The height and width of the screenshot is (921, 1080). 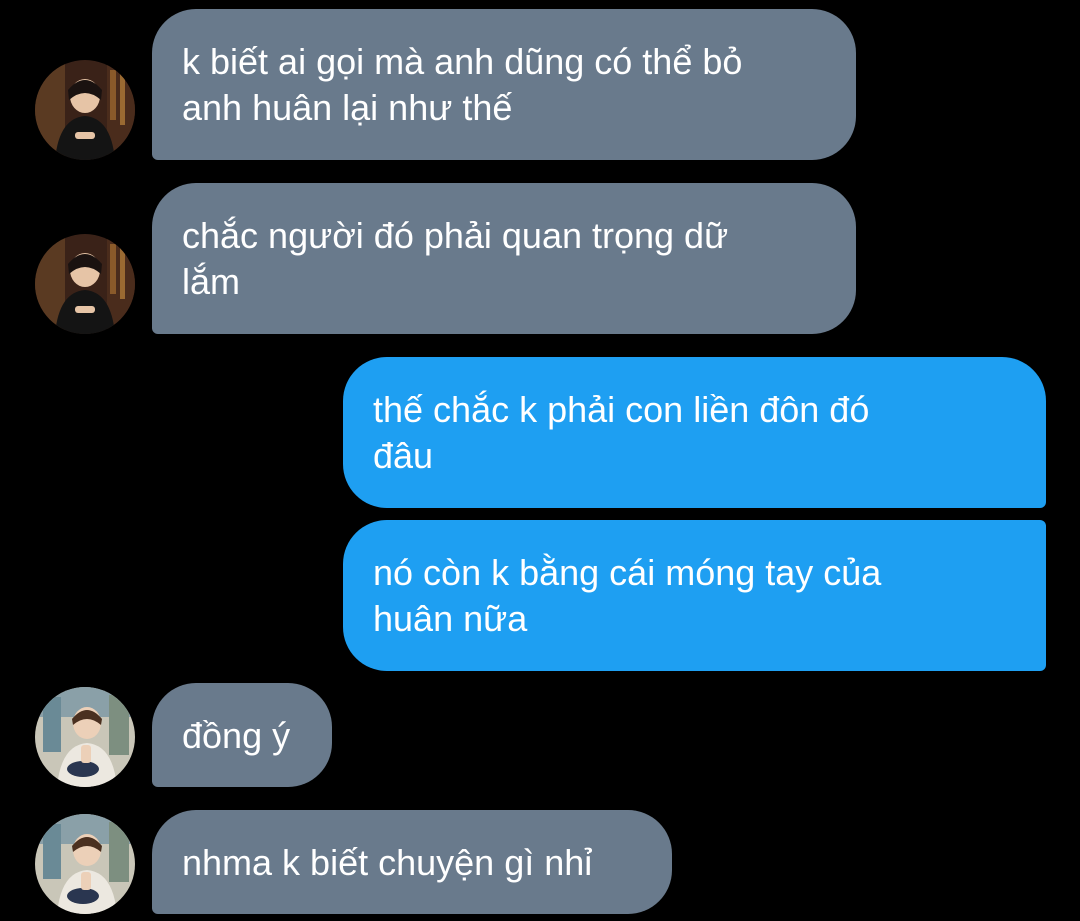 I want to click on message-bubble-incoming: chắc người đó phải quan trọng dữ lắm, so click(x=504, y=258).